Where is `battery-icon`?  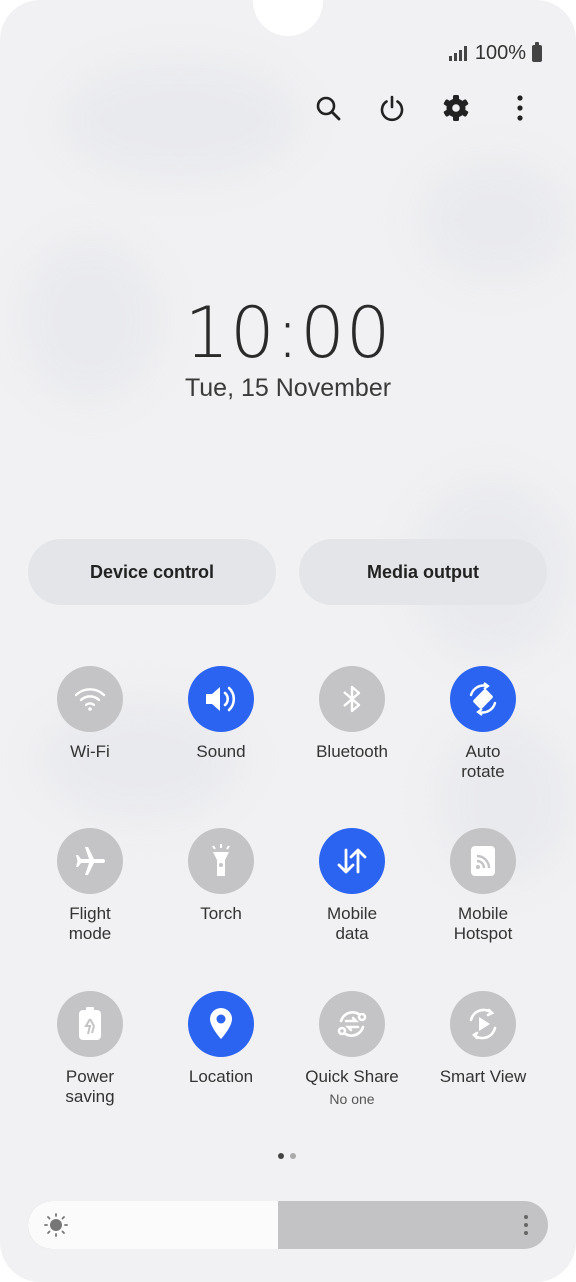 battery-icon is located at coordinates (537, 51).